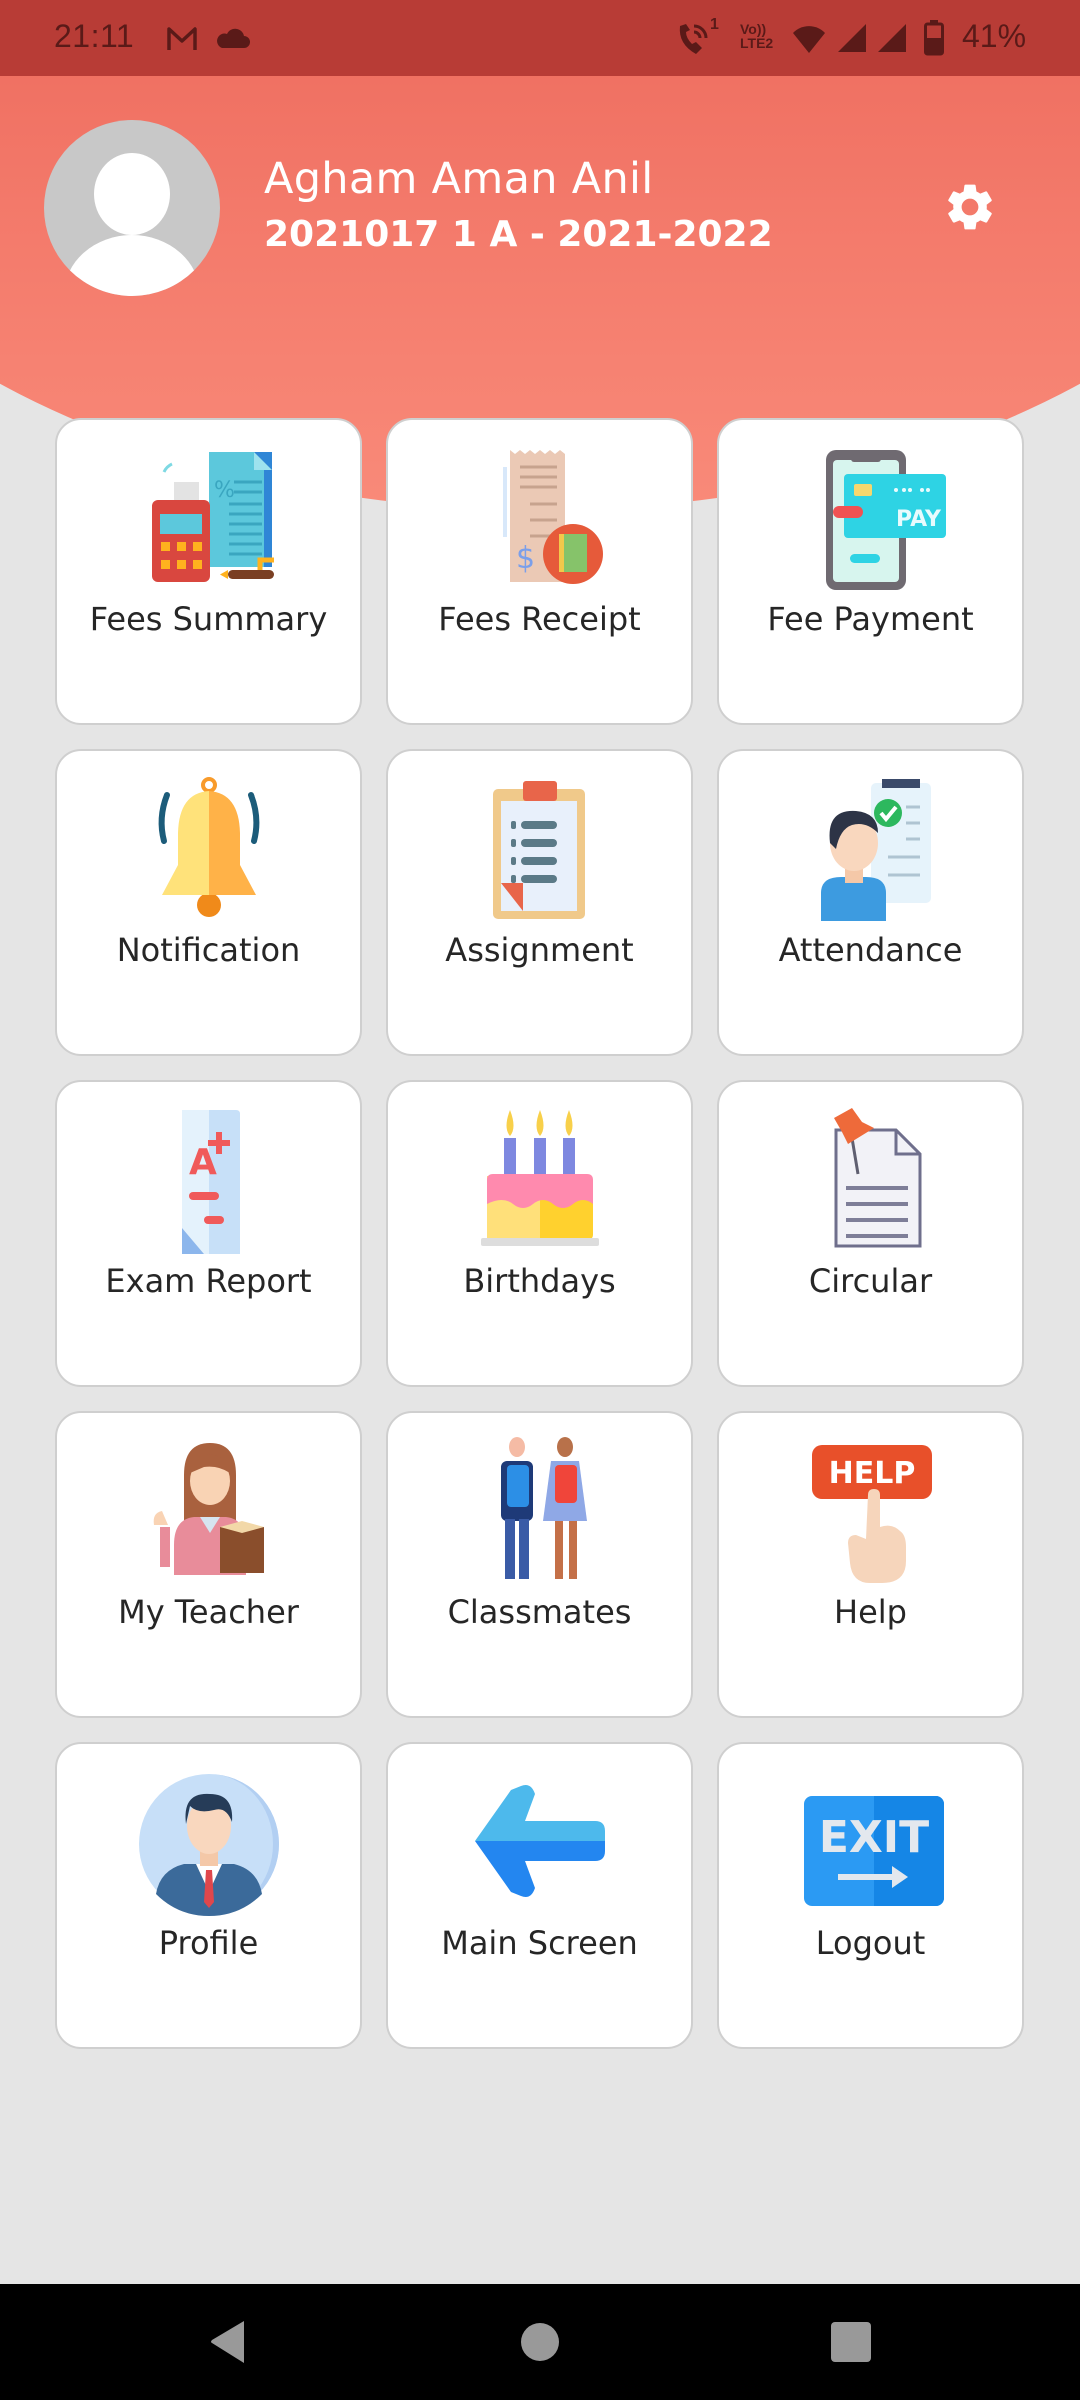  What do you see at coordinates (540, 1510) in the screenshot?
I see `classmates-icon` at bounding box center [540, 1510].